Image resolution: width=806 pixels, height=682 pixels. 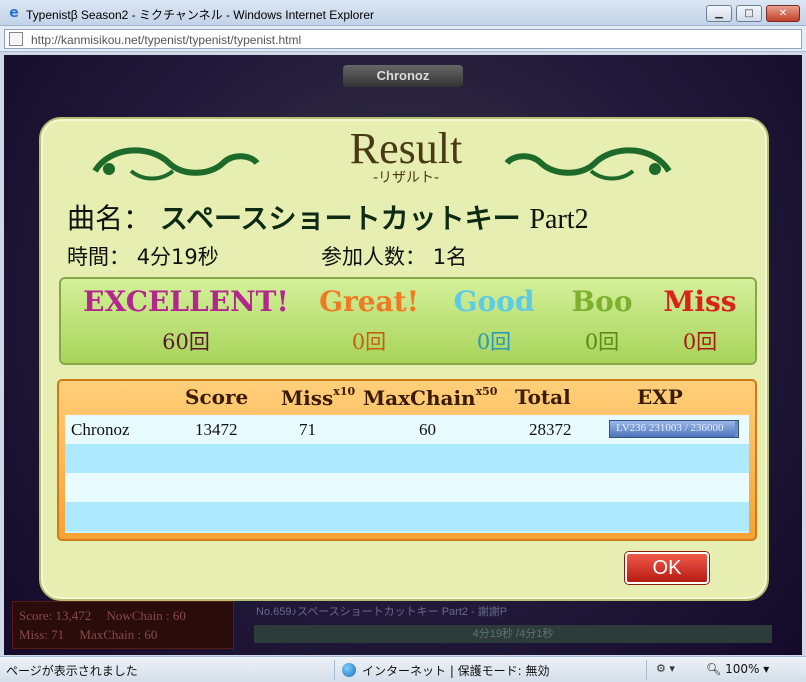 I want to click on player-name-chip: Chronoz, so click(x=403, y=76).